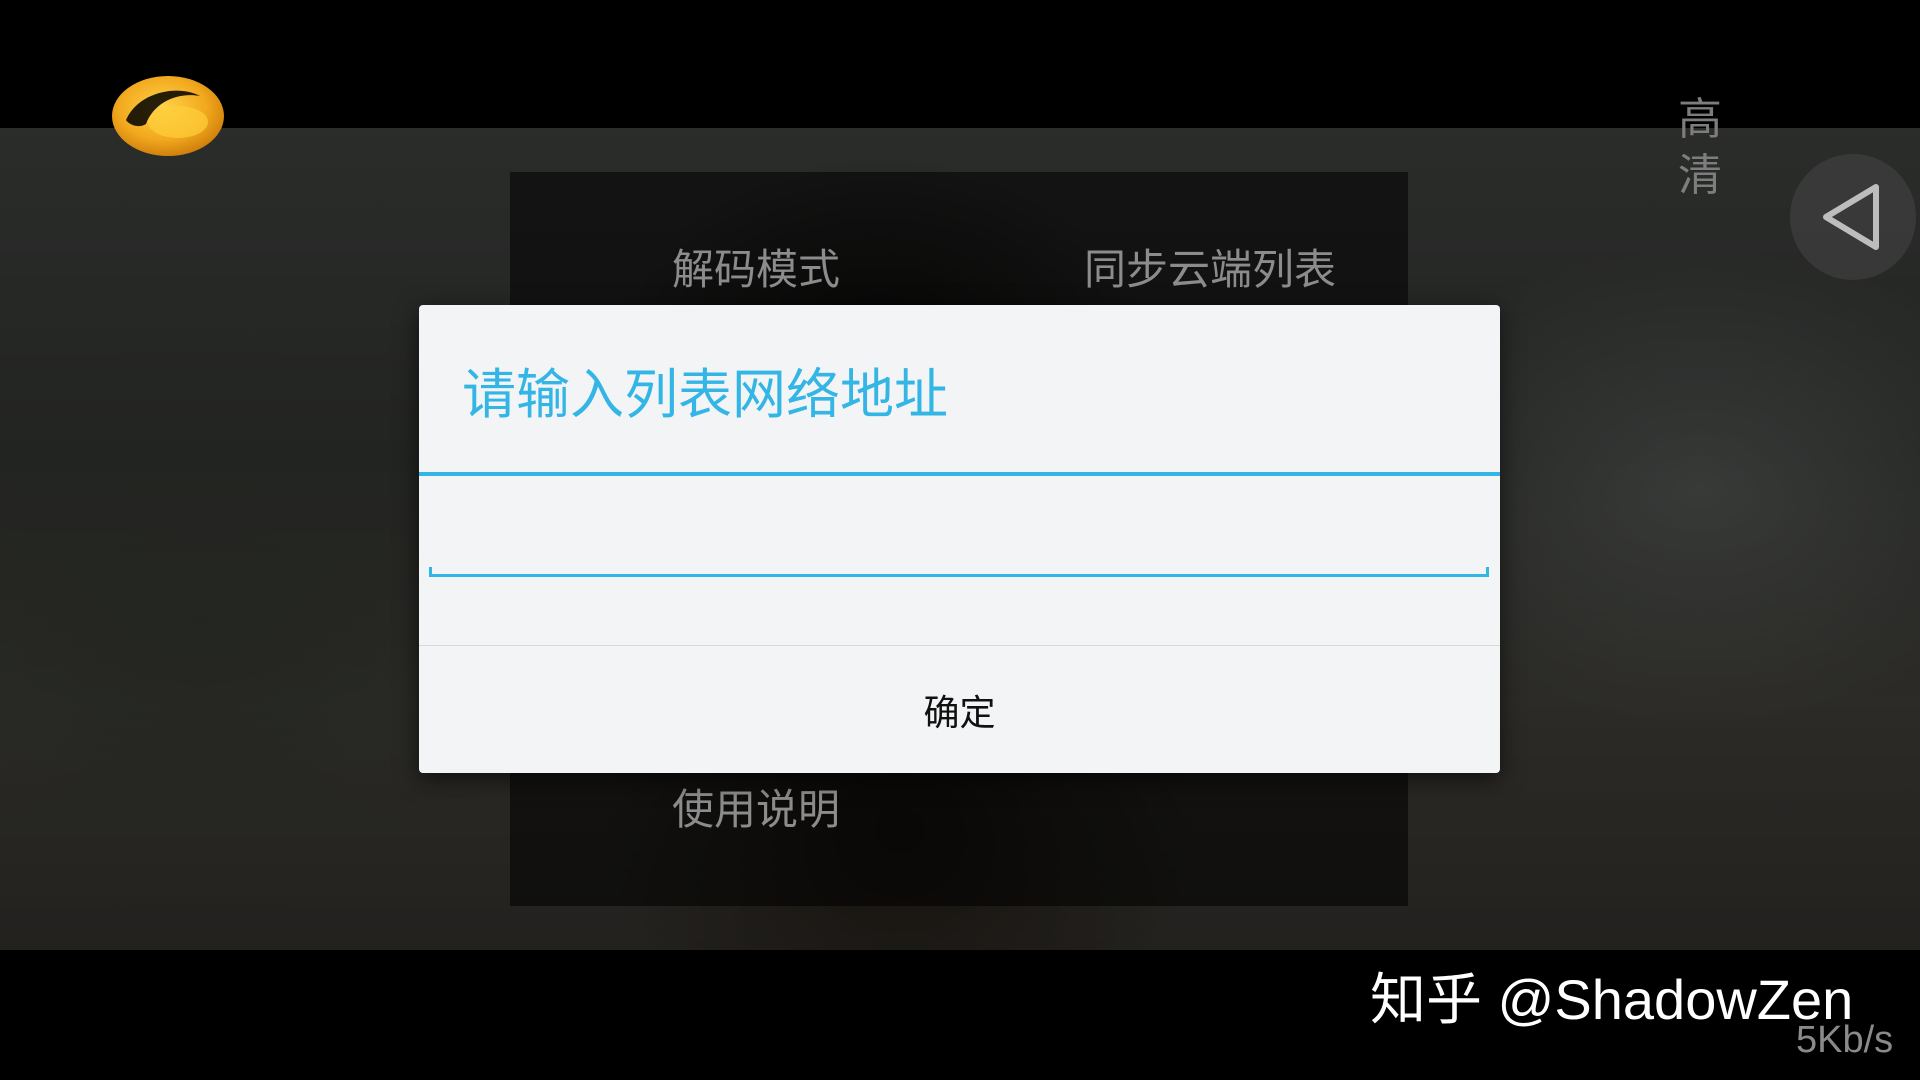 Image resolution: width=1920 pixels, height=1080 pixels. Describe the element at coordinates (960, 64) in the screenshot. I see `top-letterbox` at that location.